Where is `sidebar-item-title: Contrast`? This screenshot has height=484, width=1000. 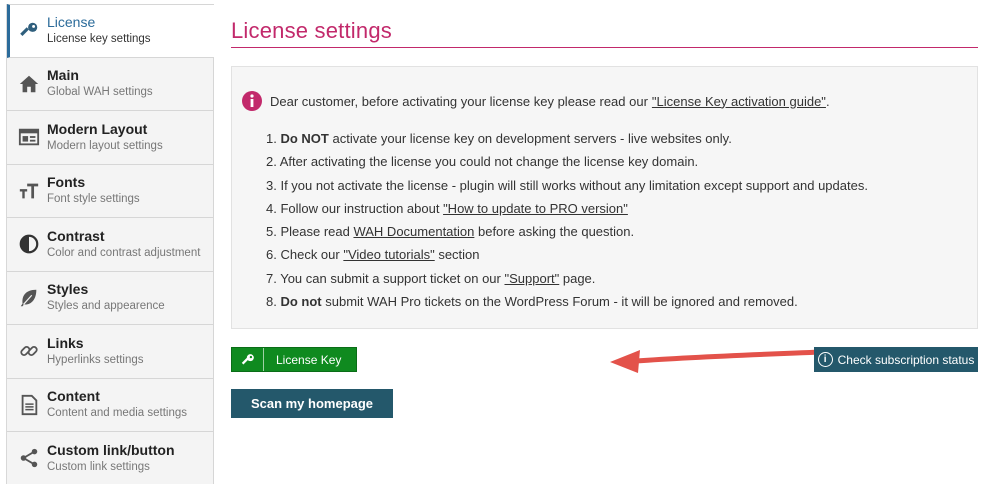
sidebar-item-title: Contrast is located at coordinates (76, 235).